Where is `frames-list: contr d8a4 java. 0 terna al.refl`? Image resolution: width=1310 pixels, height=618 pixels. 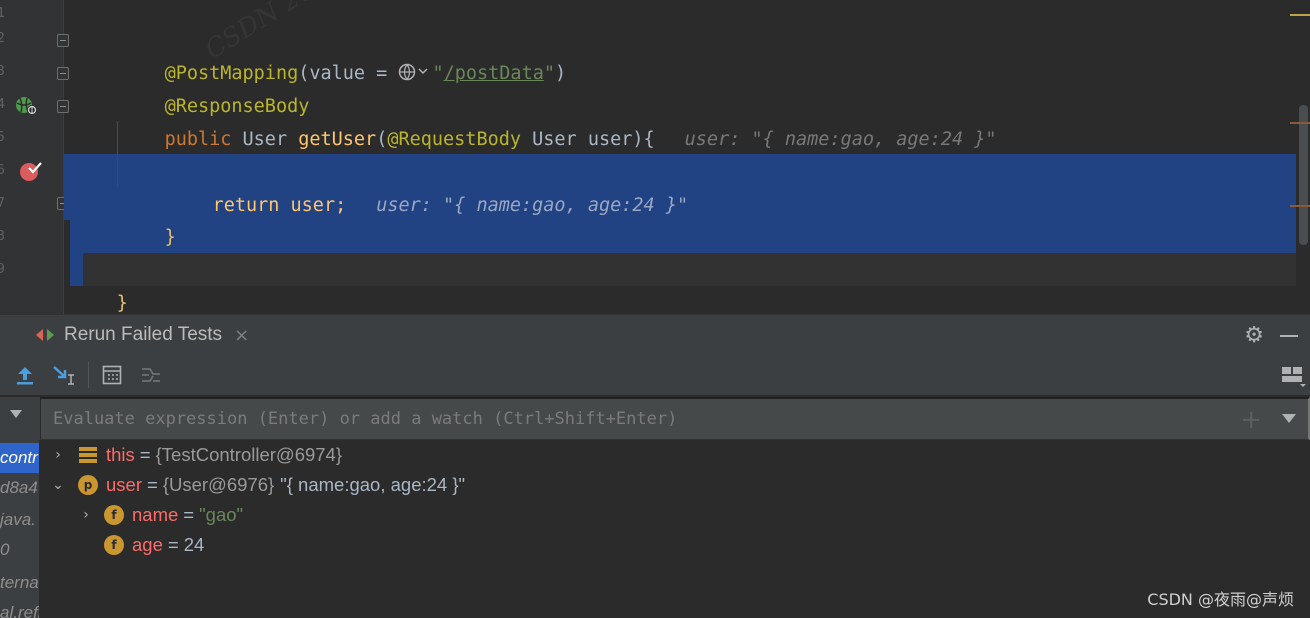
frames-list: contr d8a4 java. 0 terna al.refl is located at coordinates (20, 529).